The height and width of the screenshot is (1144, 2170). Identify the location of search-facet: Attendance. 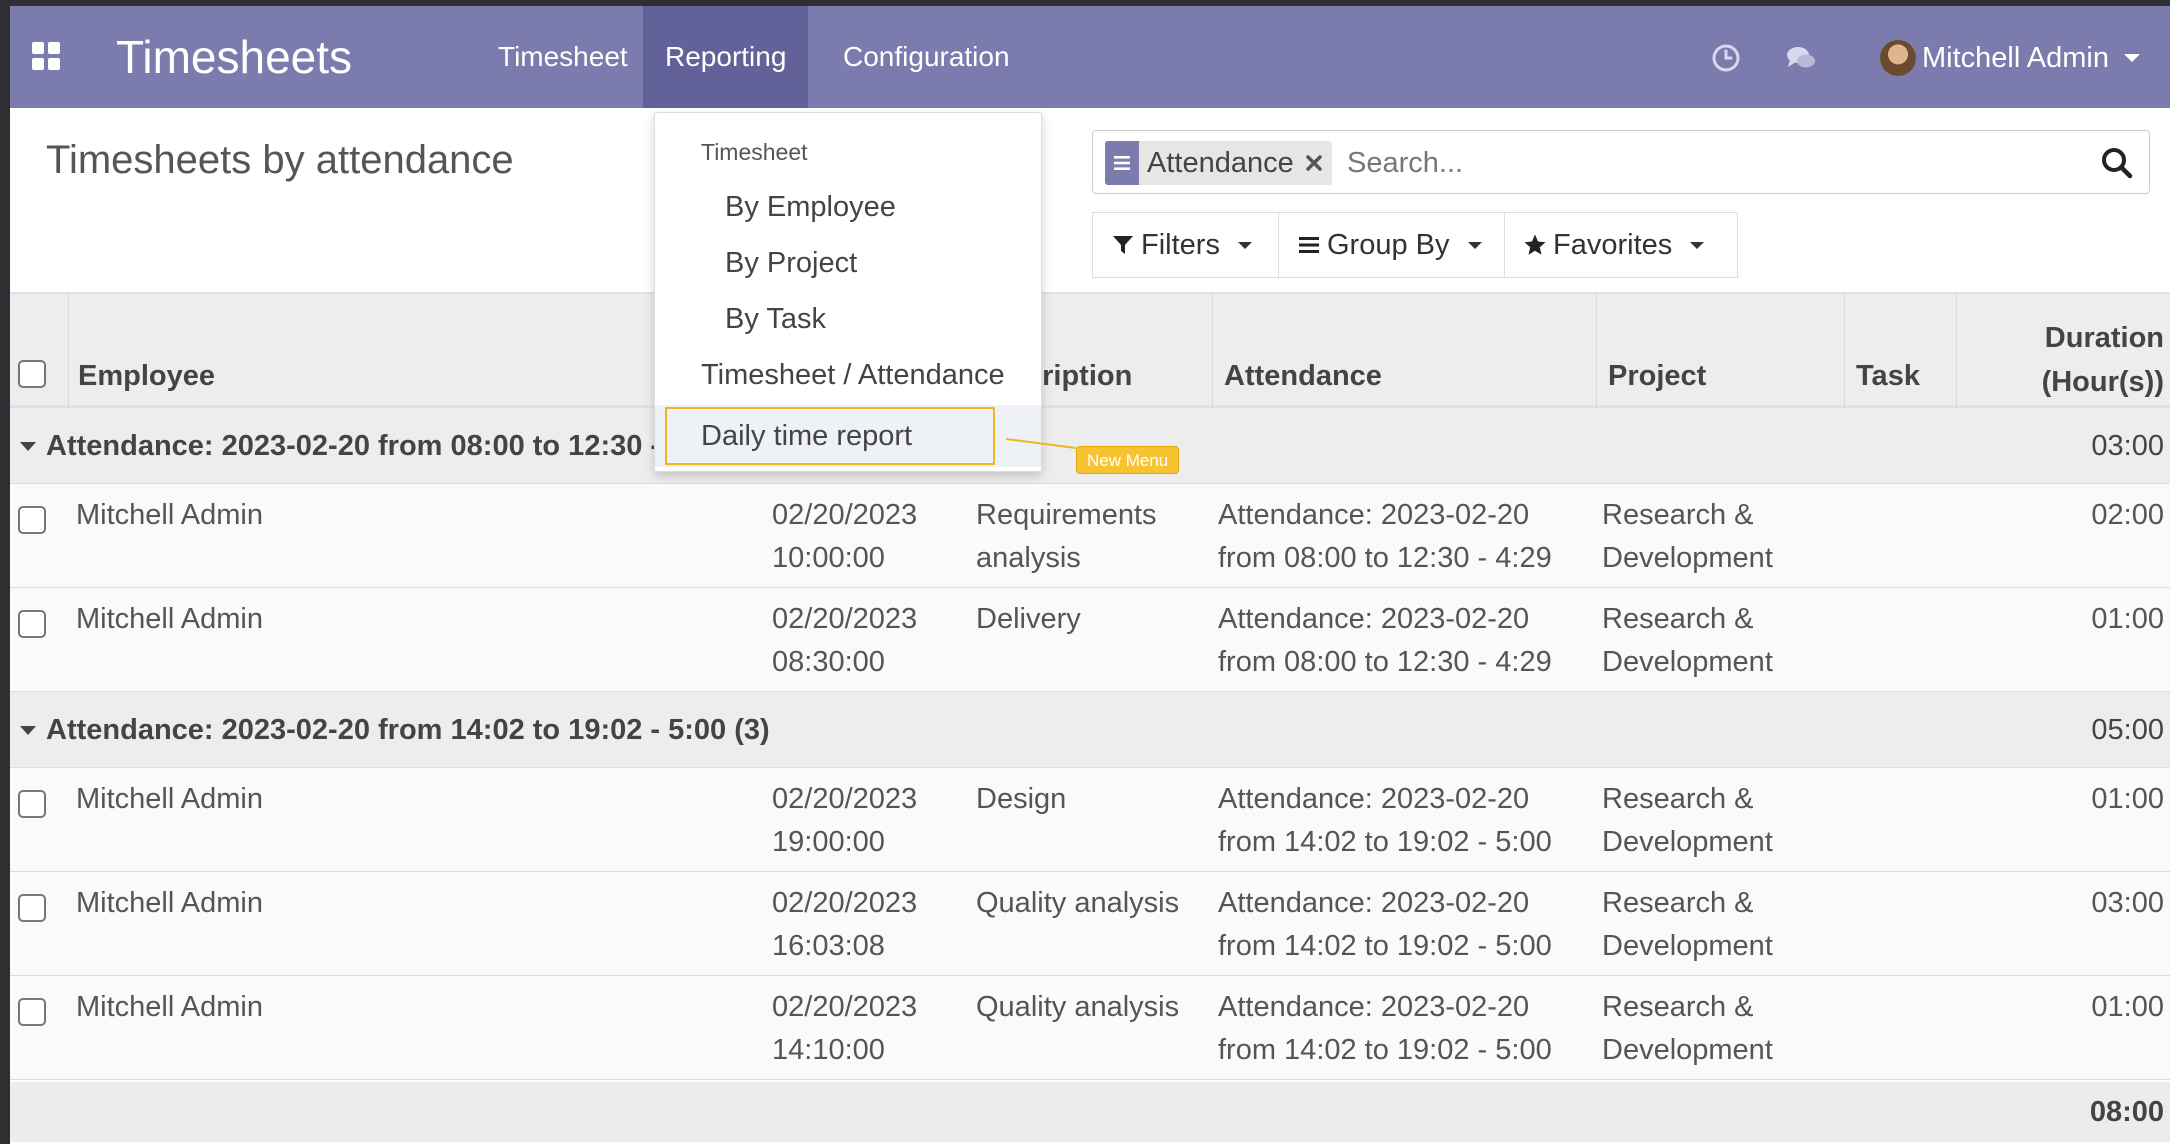
(1218, 163).